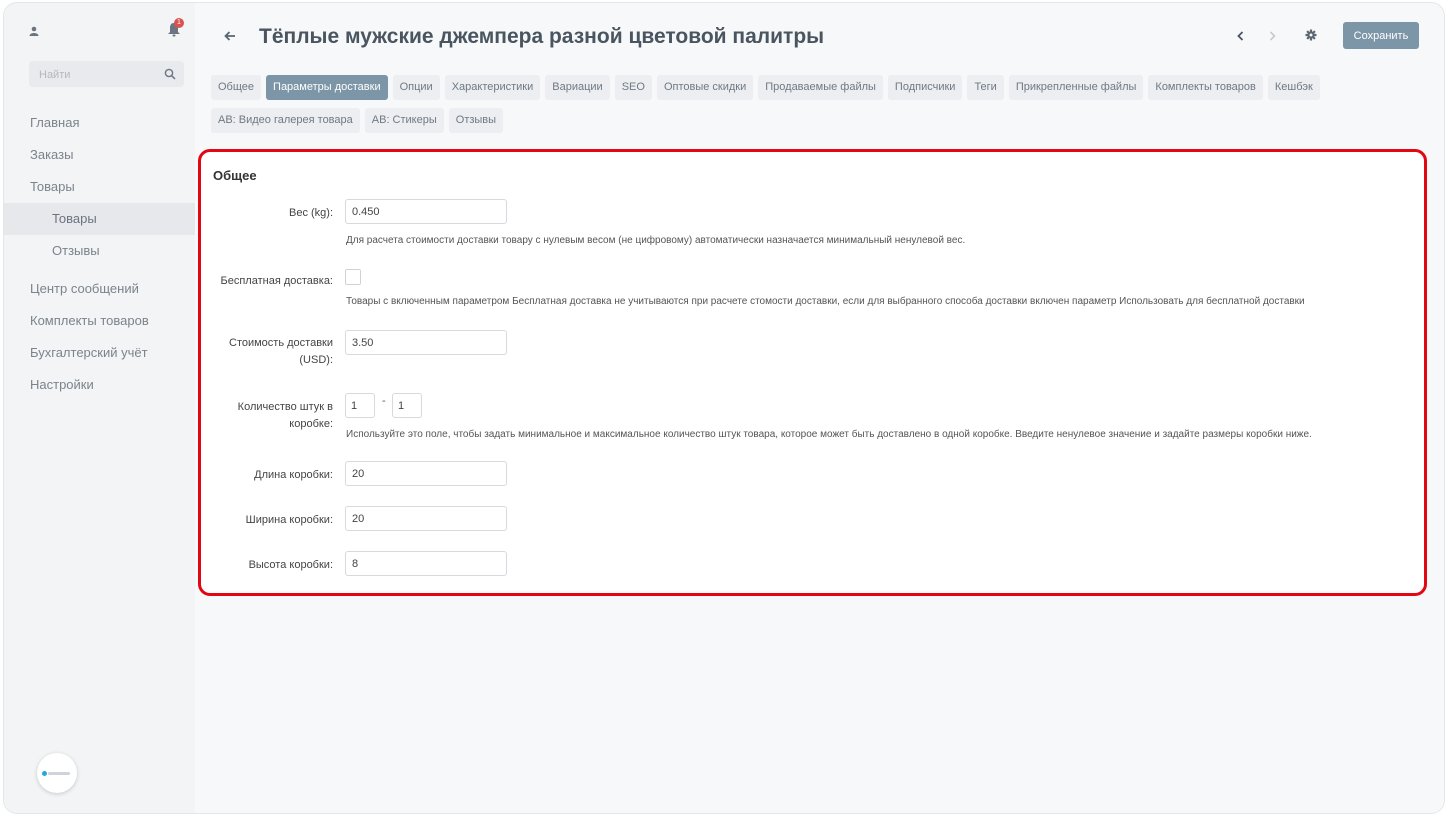  Describe the element at coordinates (426, 211) in the screenshot. I see `weight-input` at that location.